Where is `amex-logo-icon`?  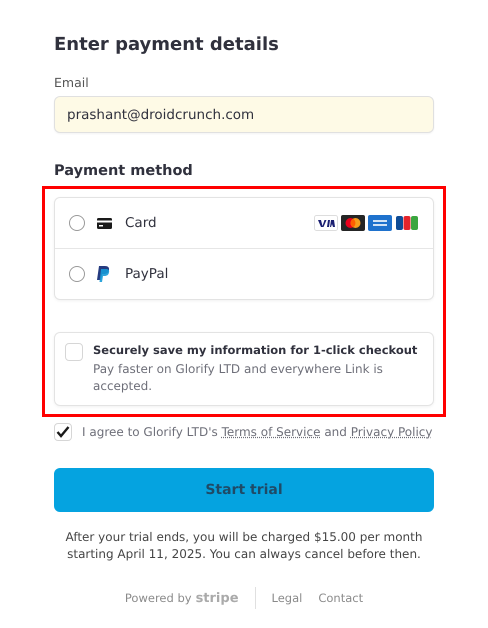
amex-logo-icon is located at coordinates (380, 223).